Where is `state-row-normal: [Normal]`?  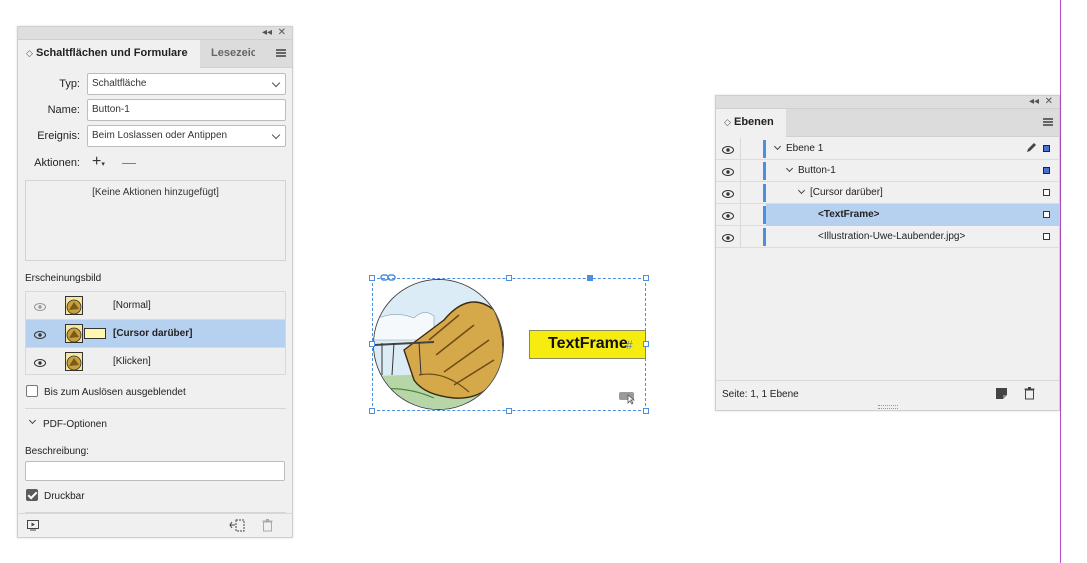
state-row-normal: [Normal] is located at coordinates (155, 306).